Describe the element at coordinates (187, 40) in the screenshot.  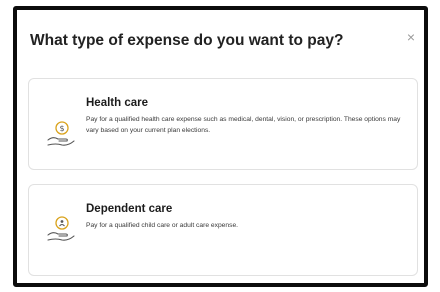
I see `dialog-title: What type of expense do you want to pay?` at that location.